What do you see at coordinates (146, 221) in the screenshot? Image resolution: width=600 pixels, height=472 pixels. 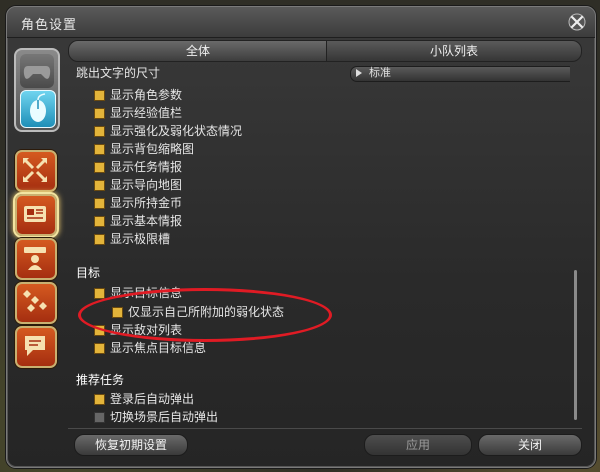 I see `option-label: 显示基本情报` at bounding box center [146, 221].